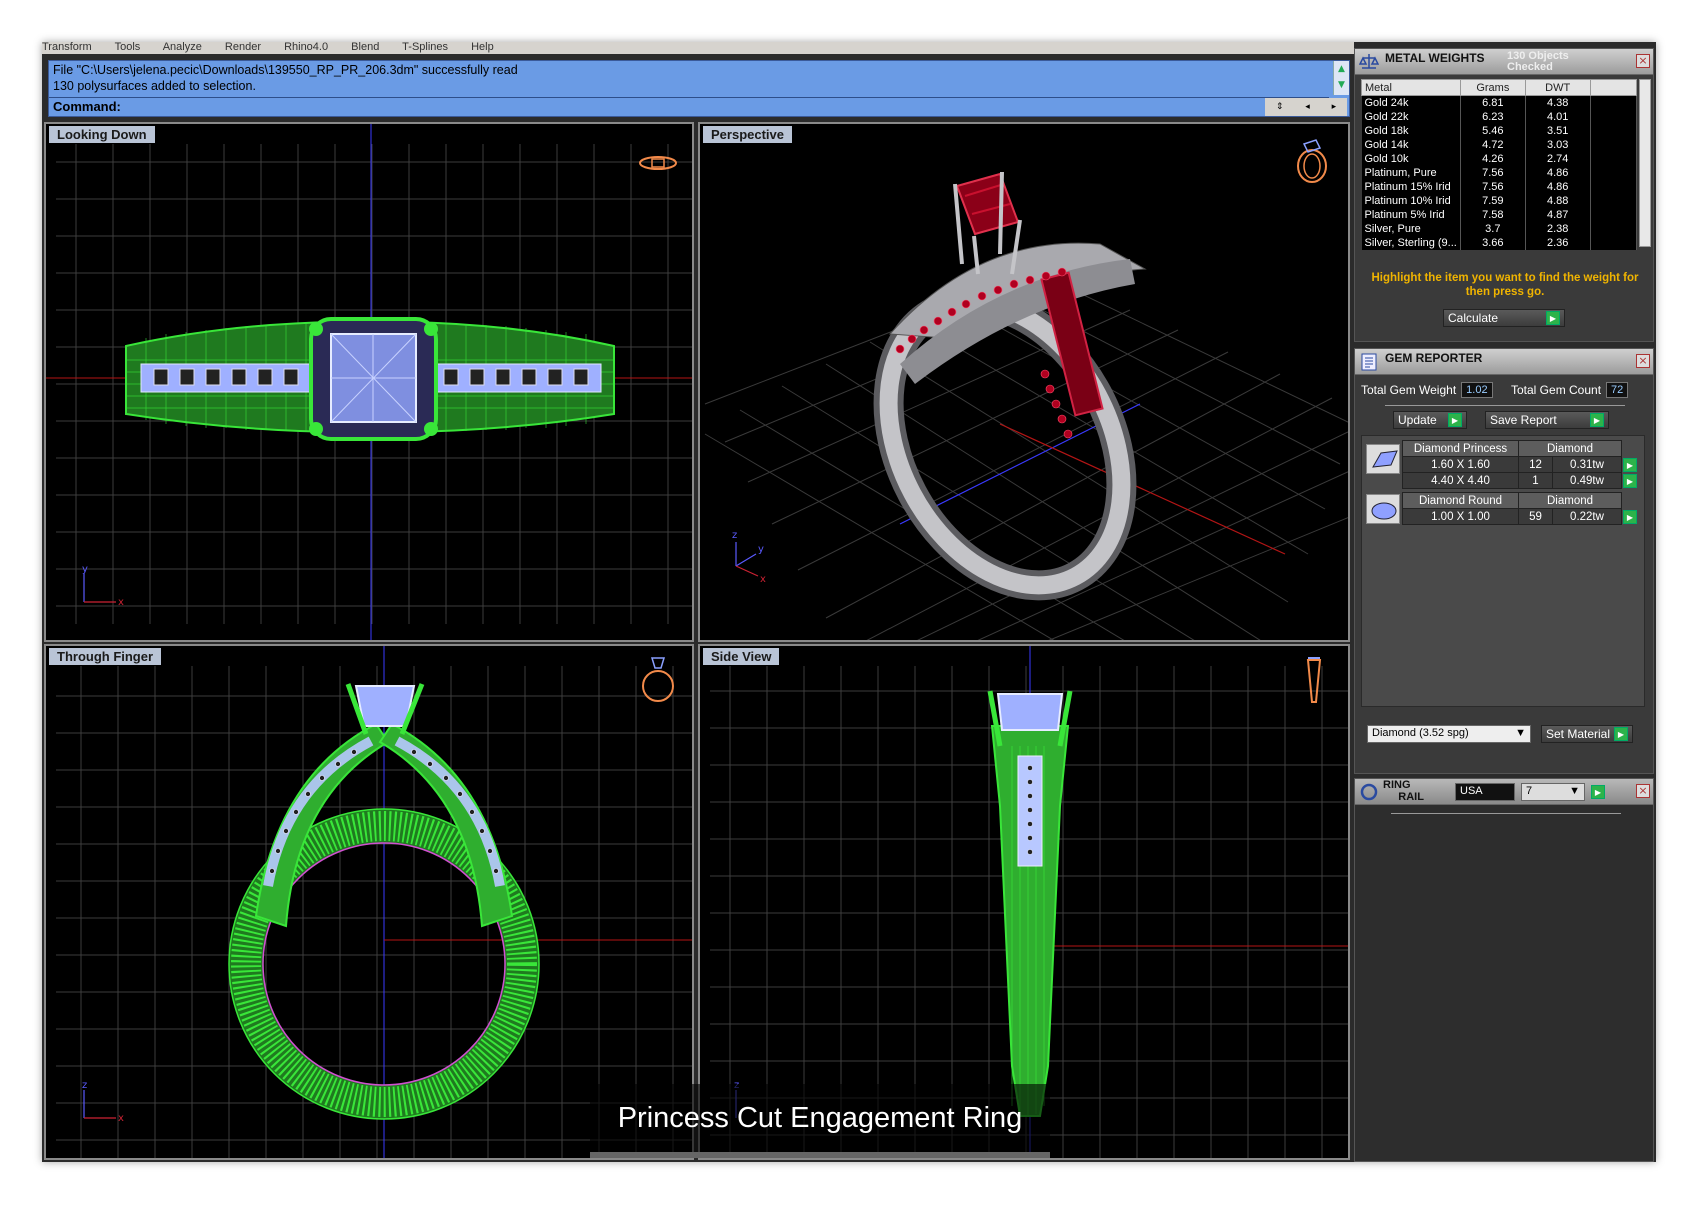 The width and height of the screenshot is (1698, 1205). I want to click on menu-tools: Tools, so click(128, 47).